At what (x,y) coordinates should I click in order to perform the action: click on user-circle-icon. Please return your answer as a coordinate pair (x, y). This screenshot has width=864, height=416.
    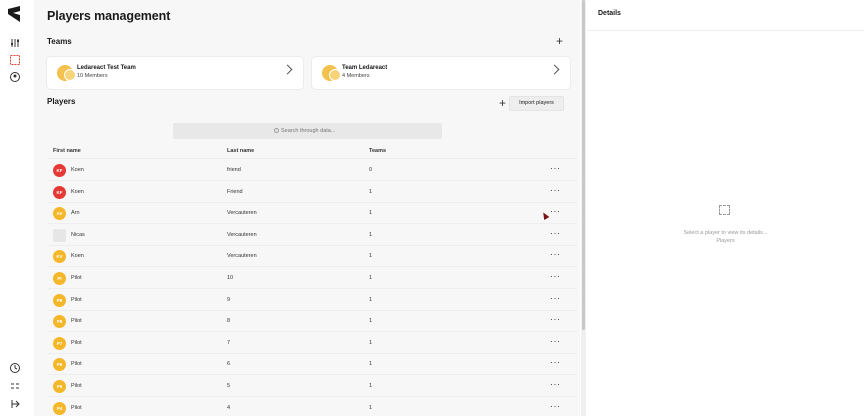
    Looking at the image, I should click on (15, 77).